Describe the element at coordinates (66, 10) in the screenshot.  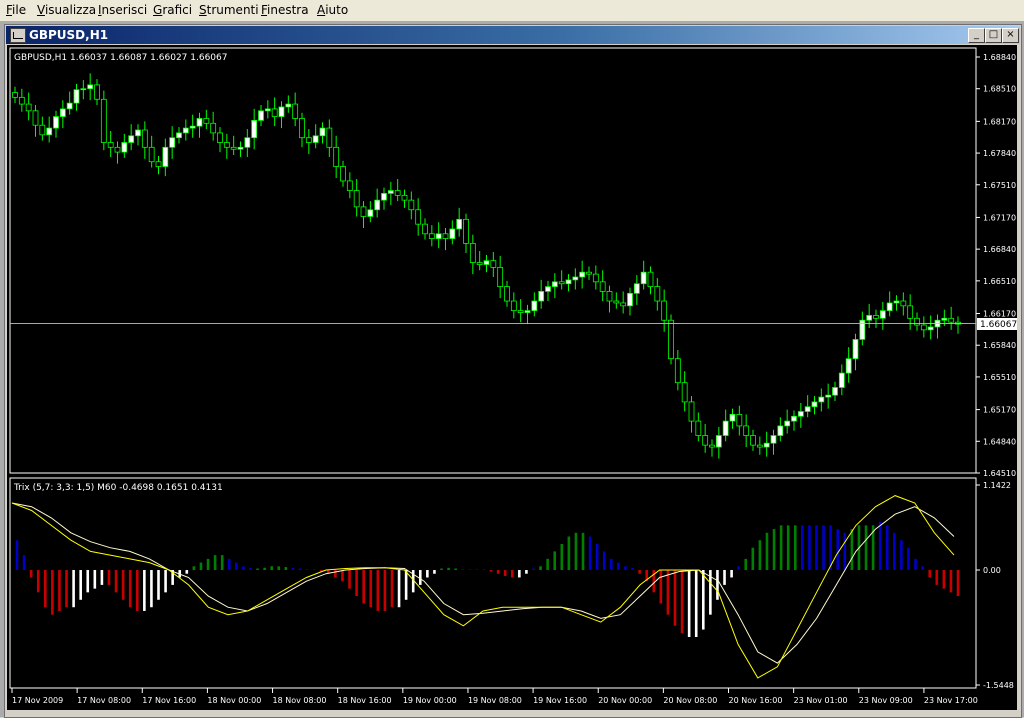
I see `menu-visualizza: Visualizza` at that location.